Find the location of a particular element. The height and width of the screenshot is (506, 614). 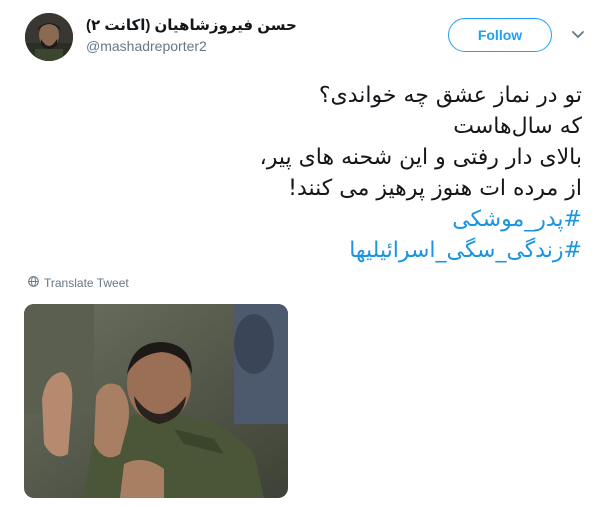

globe-icon is located at coordinates (33, 283).